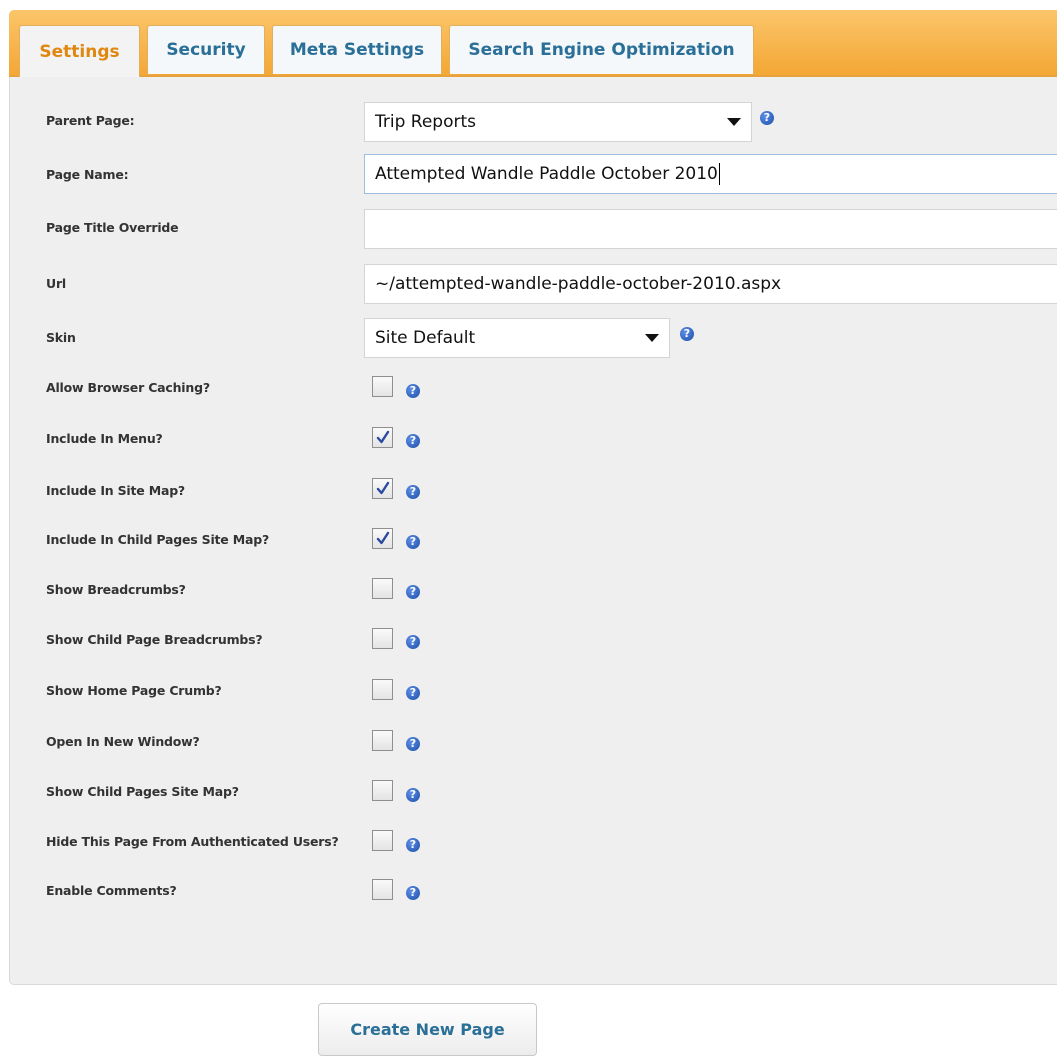  What do you see at coordinates (61, 337) in the screenshot?
I see `skin-label: Skin` at bounding box center [61, 337].